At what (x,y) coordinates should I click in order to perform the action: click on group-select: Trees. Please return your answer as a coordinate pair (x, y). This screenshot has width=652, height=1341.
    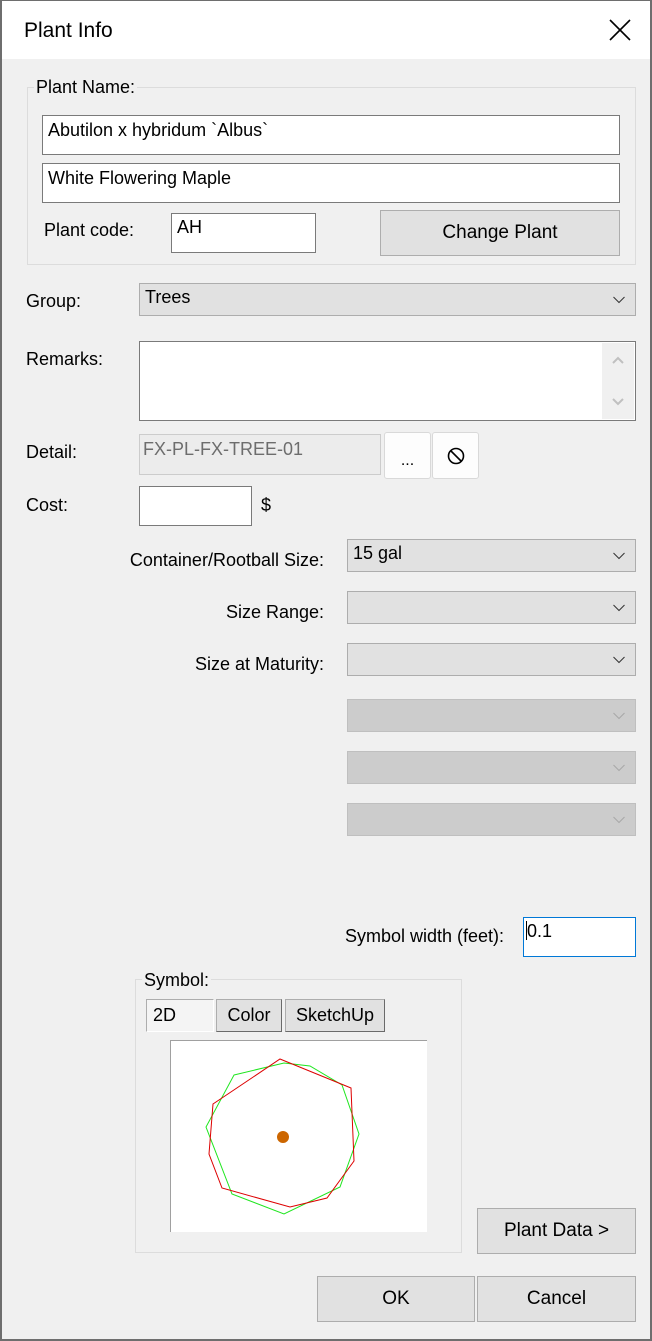
    Looking at the image, I should click on (387, 299).